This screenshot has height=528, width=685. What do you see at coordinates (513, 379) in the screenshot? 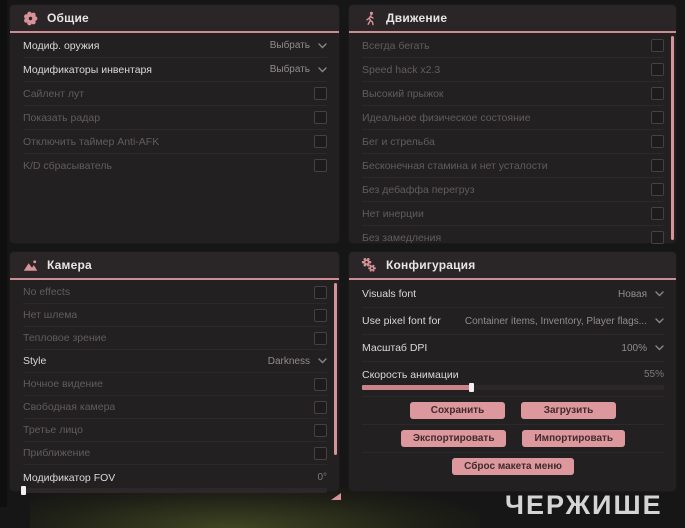
I see `row-скорость-анимации: Скорость анимации 55%` at bounding box center [513, 379].